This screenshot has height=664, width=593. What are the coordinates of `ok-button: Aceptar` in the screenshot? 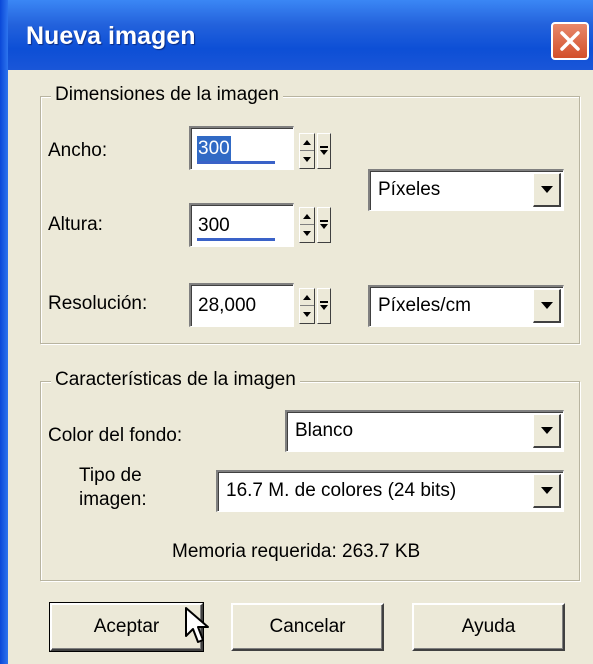 It's located at (126, 627).